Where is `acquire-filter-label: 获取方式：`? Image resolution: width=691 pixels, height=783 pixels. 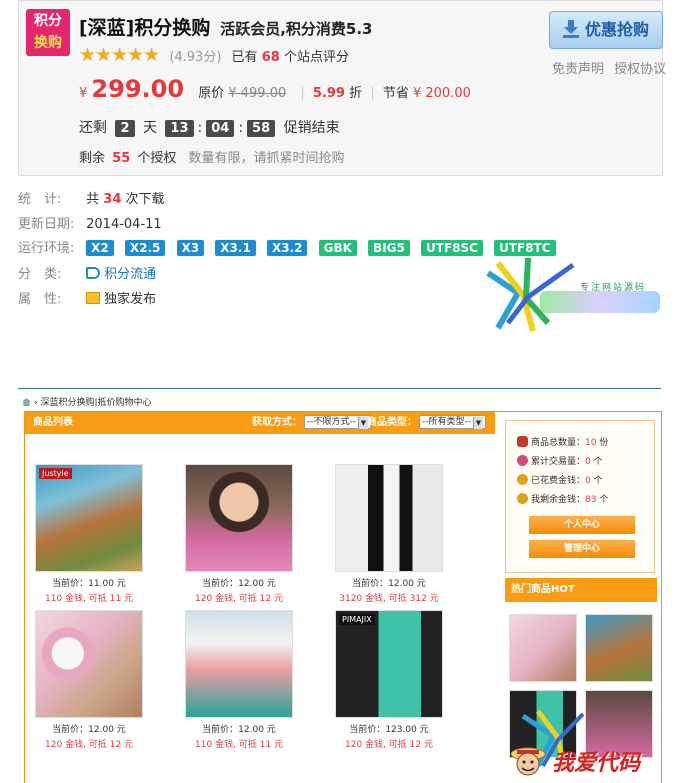
acquire-filter-label: 获取方式： is located at coordinates (277, 422).